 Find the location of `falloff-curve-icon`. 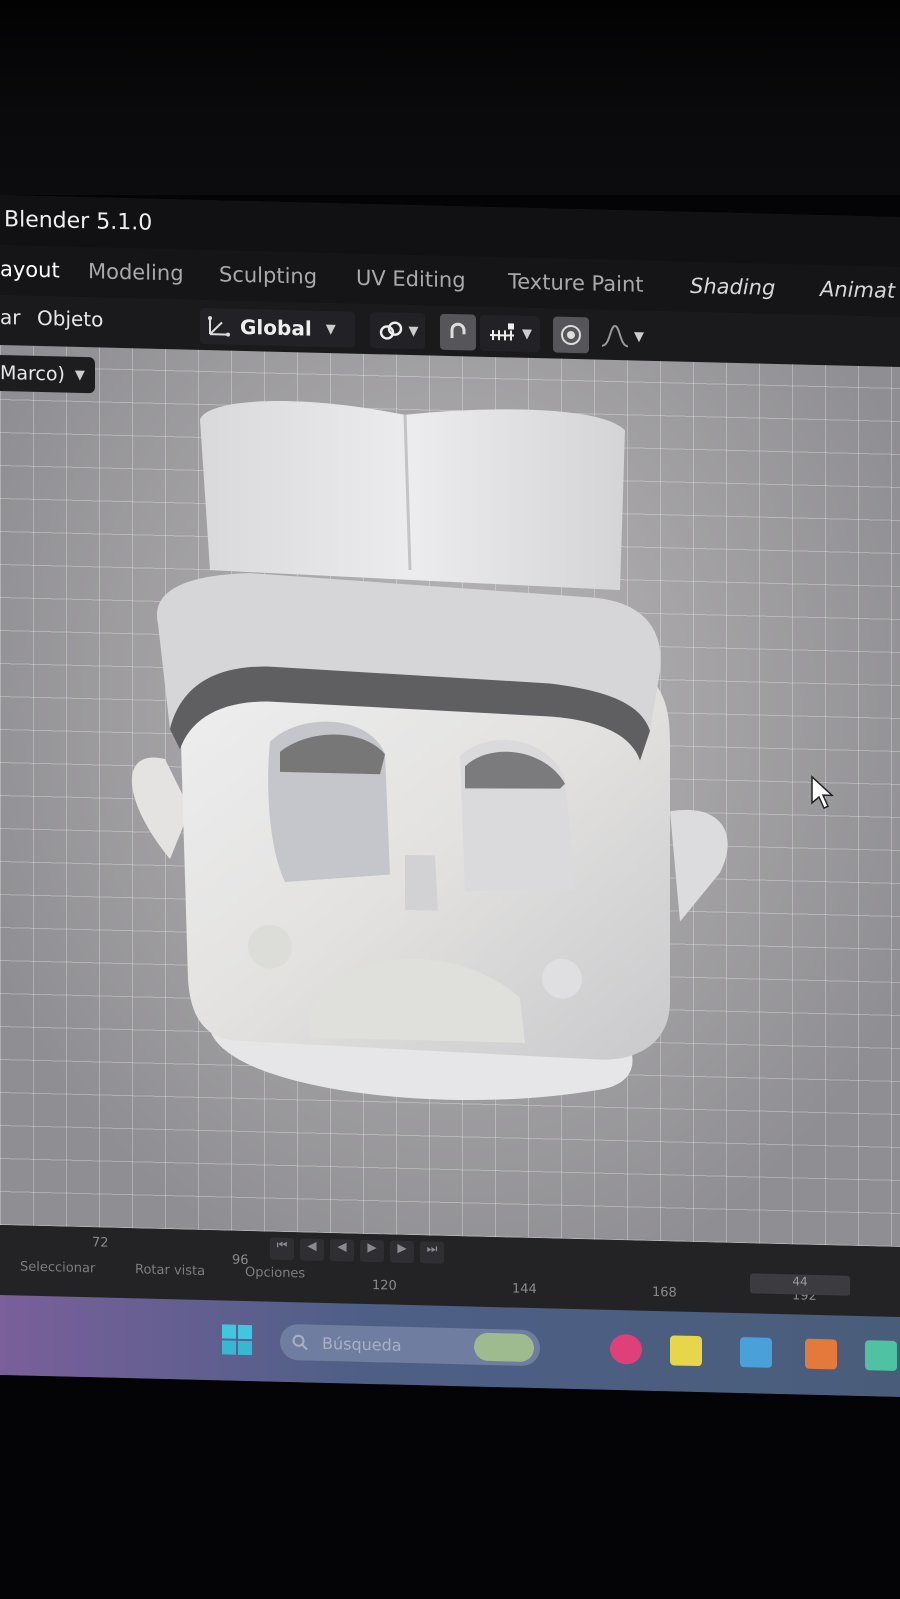

falloff-curve-icon is located at coordinates (615, 336).